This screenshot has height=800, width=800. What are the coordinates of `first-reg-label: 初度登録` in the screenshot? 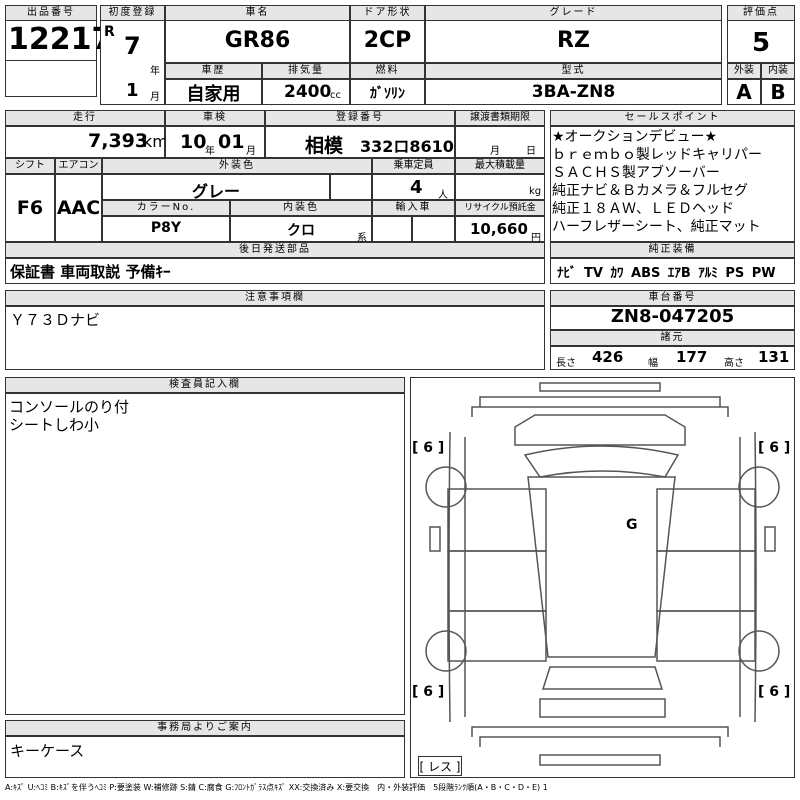 It's located at (132, 13).